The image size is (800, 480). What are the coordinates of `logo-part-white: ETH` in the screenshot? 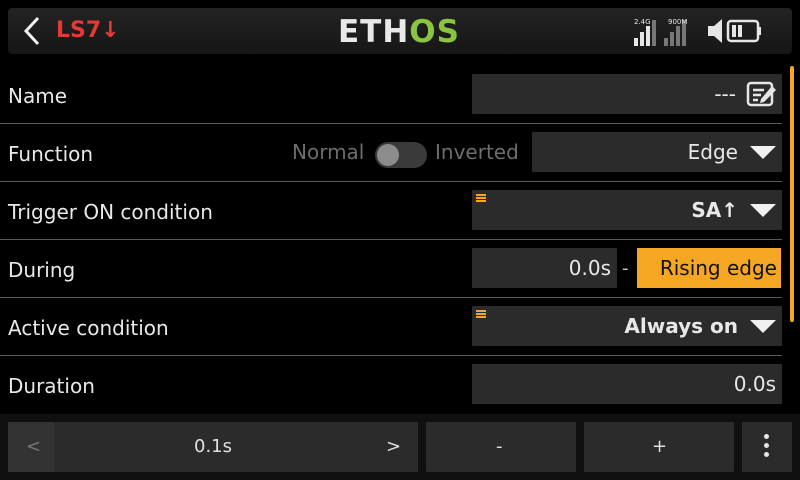 It's located at (374, 32).